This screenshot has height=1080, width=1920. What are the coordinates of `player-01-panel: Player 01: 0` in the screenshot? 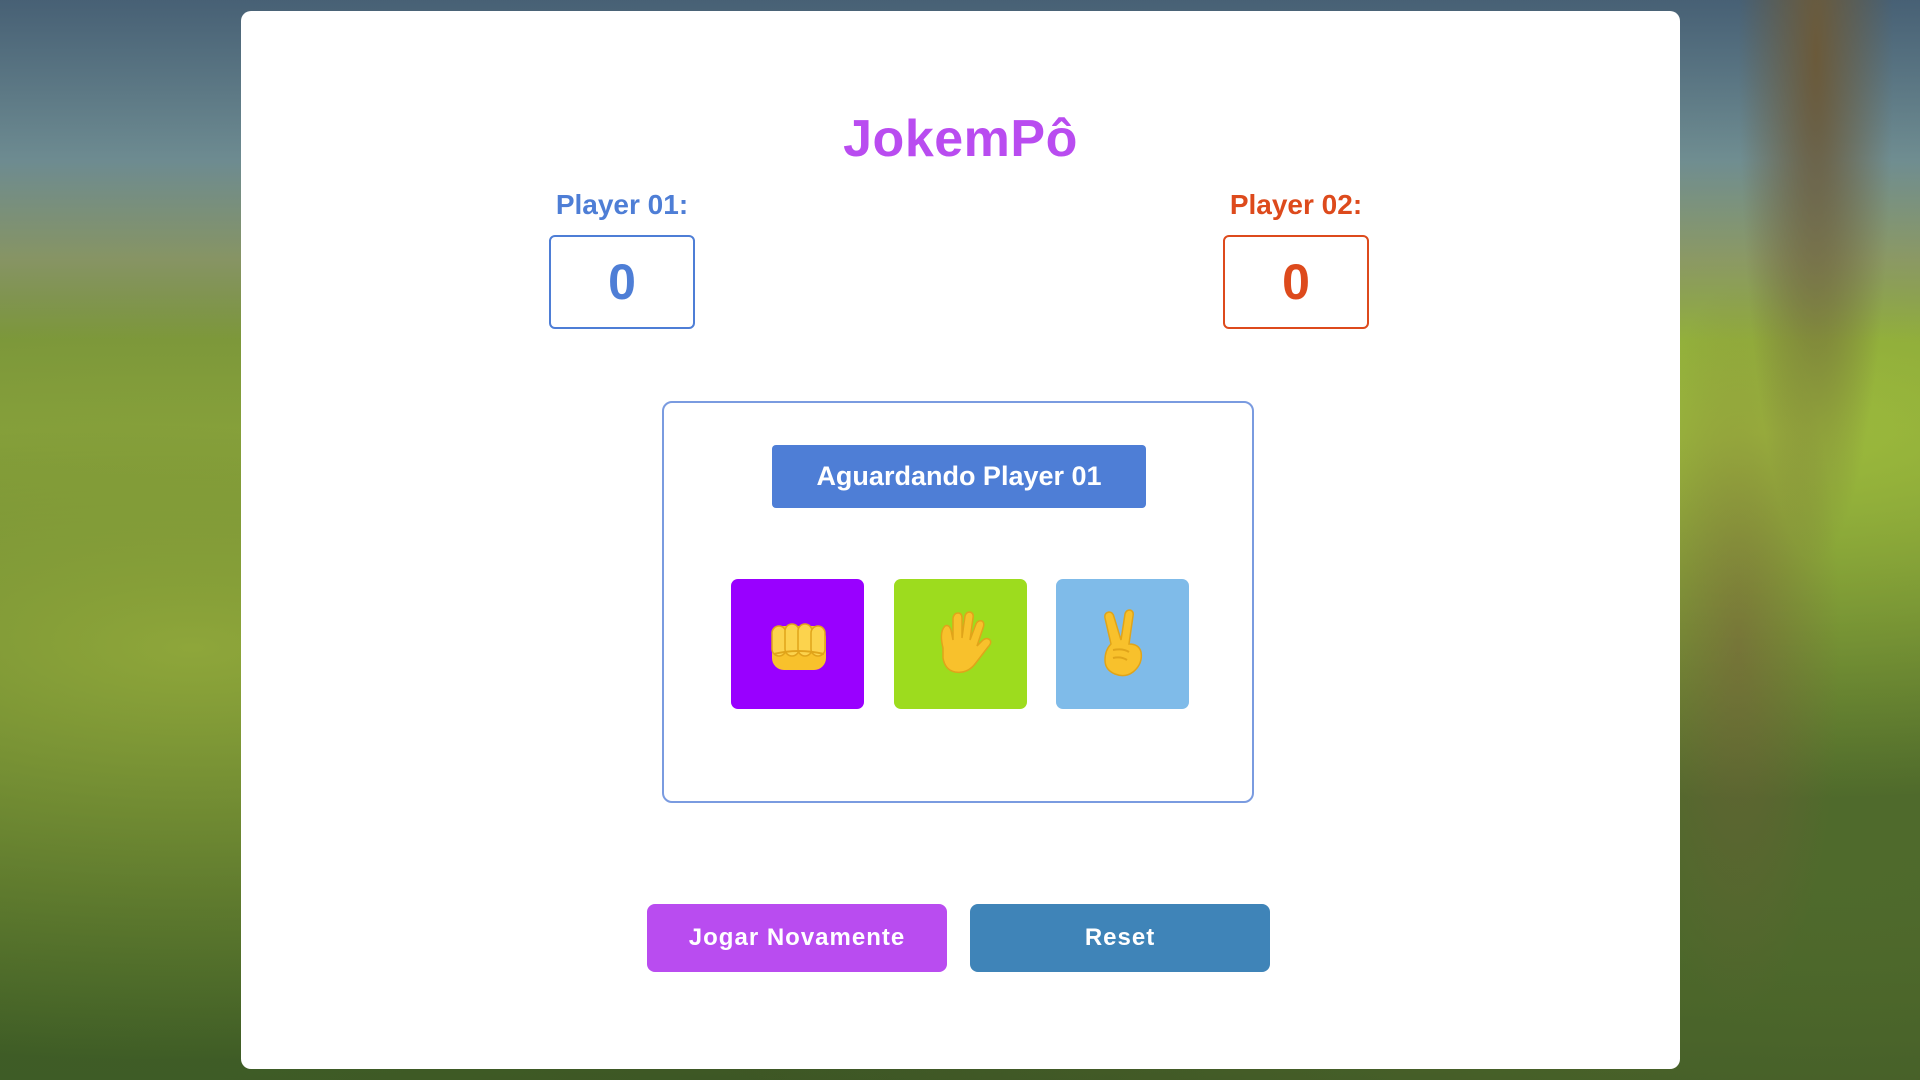 It's located at (622, 257).